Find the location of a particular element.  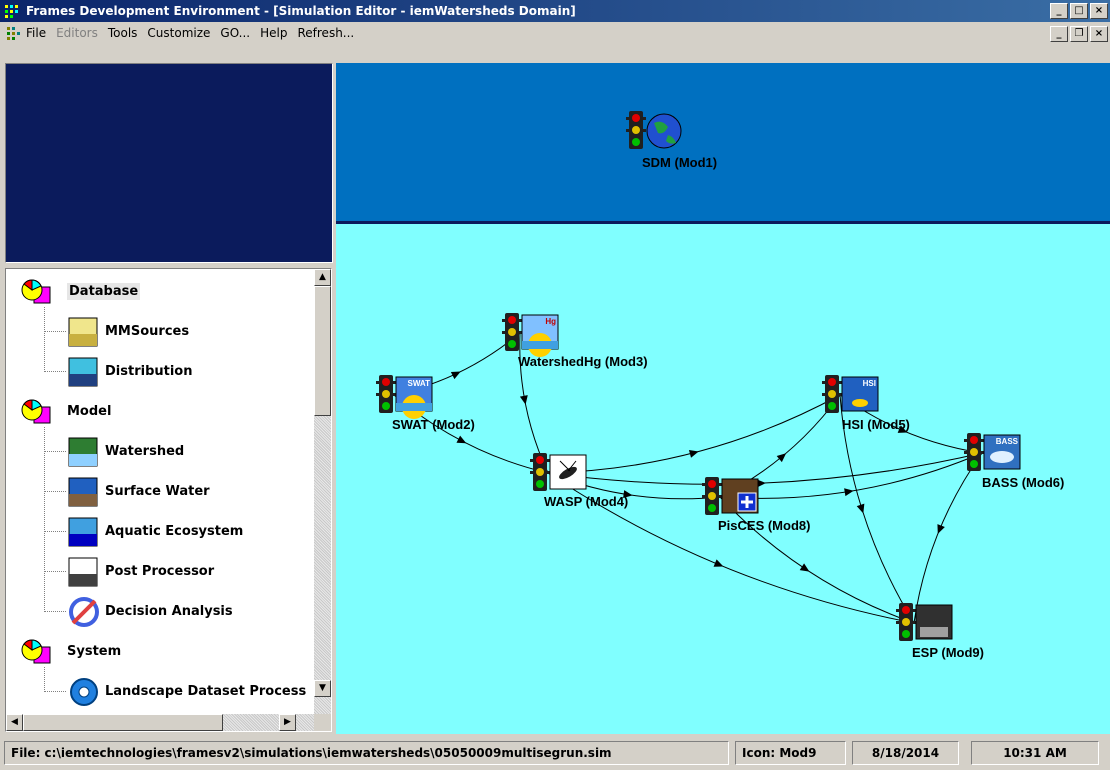

module-label: HSI (Mod5) is located at coordinates (876, 424).